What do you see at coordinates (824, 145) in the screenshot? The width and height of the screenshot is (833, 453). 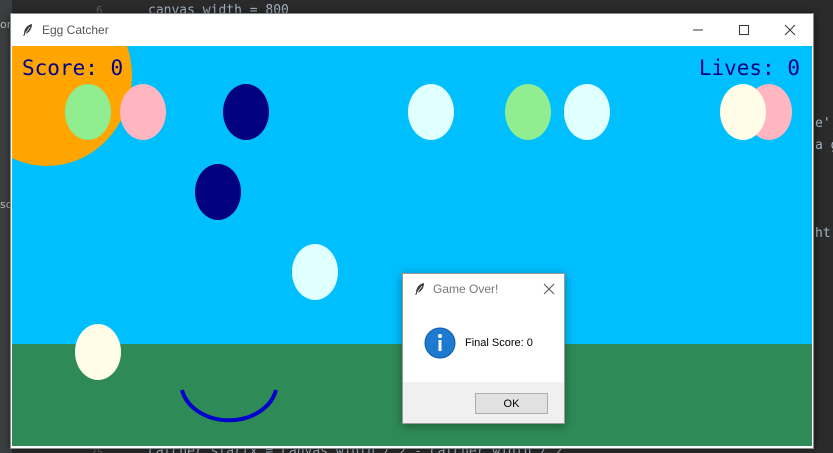 I see `code-fragment: a g` at bounding box center [824, 145].